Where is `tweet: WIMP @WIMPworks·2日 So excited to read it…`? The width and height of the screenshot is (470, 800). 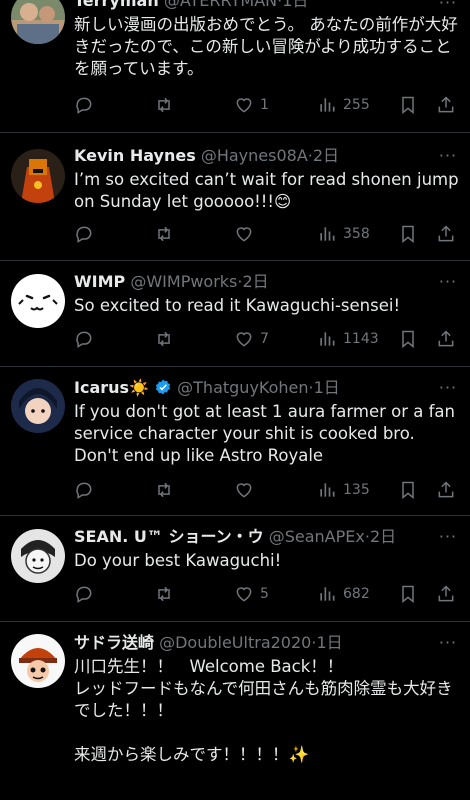
tweet: WIMP @WIMPworks·2日 So excited to read it… is located at coordinates (235, 314).